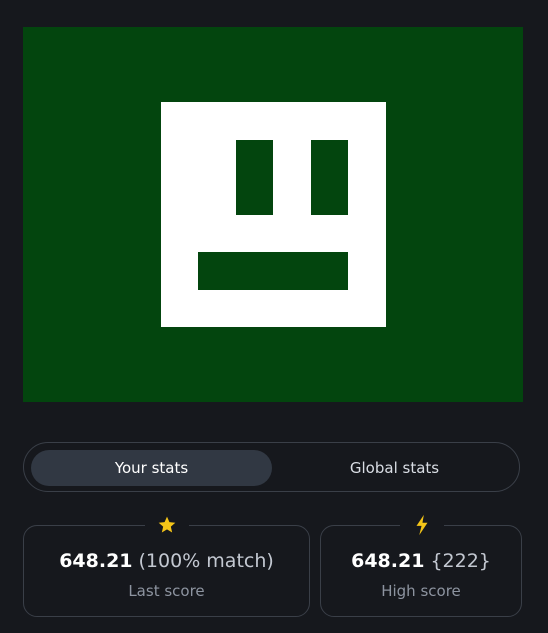 The image size is (548, 633). I want to click on last-score-value: 648.21, so click(96, 561).